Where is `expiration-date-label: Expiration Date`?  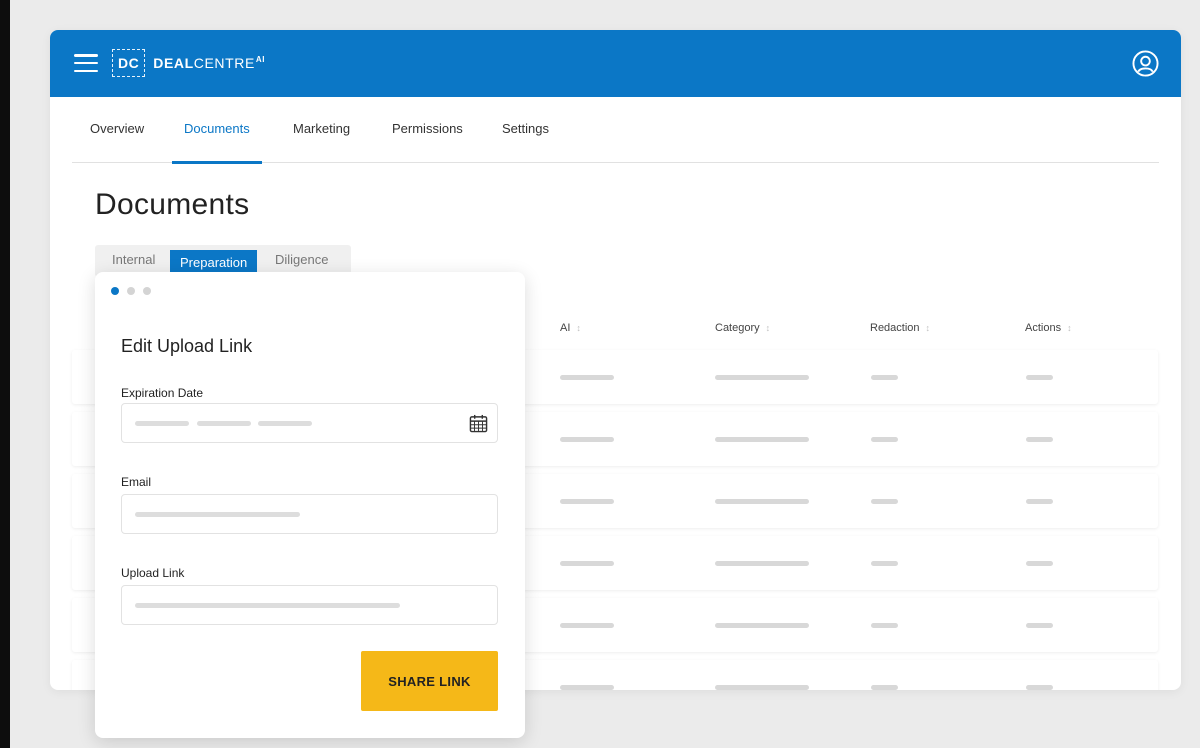 expiration-date-label: Expiration Date is located at coordinates (162, 393).